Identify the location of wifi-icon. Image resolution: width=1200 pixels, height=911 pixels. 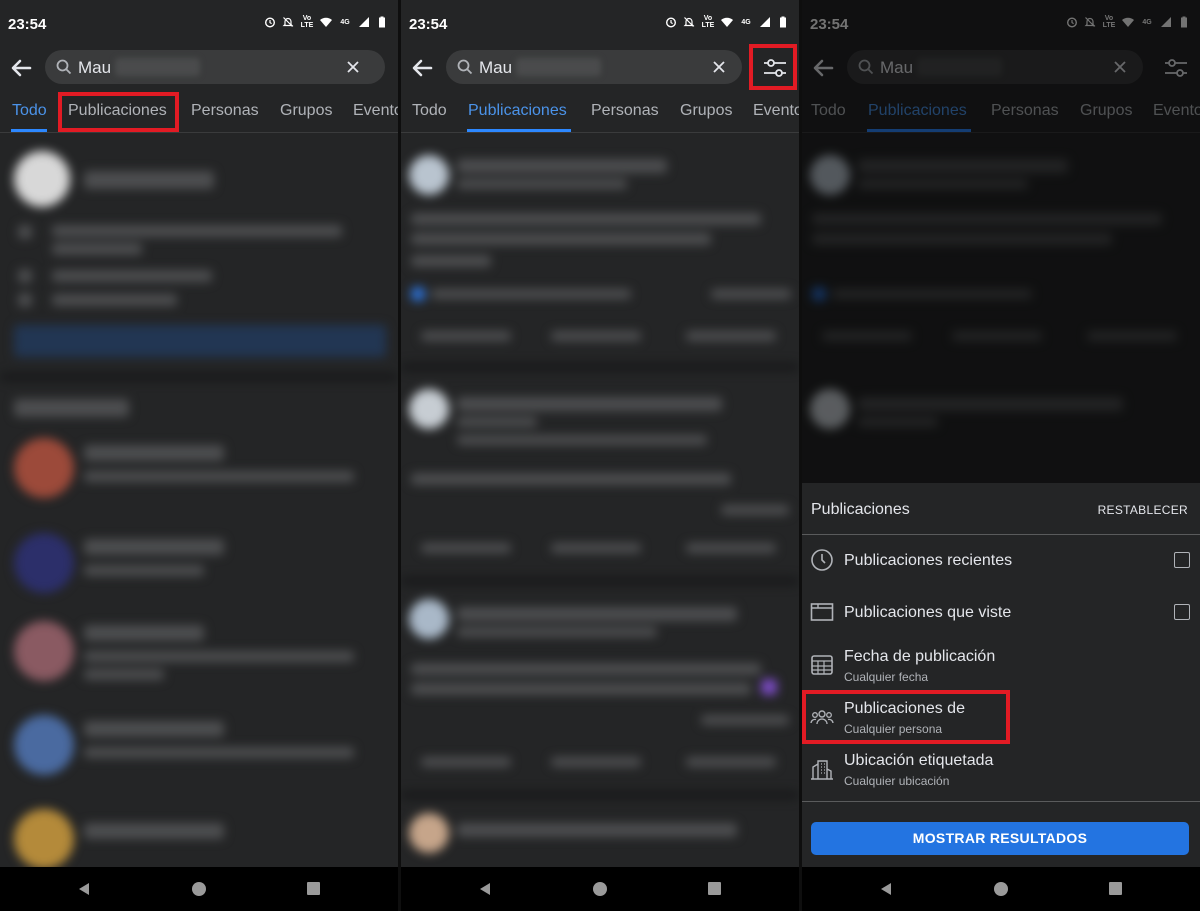
(326, 22).